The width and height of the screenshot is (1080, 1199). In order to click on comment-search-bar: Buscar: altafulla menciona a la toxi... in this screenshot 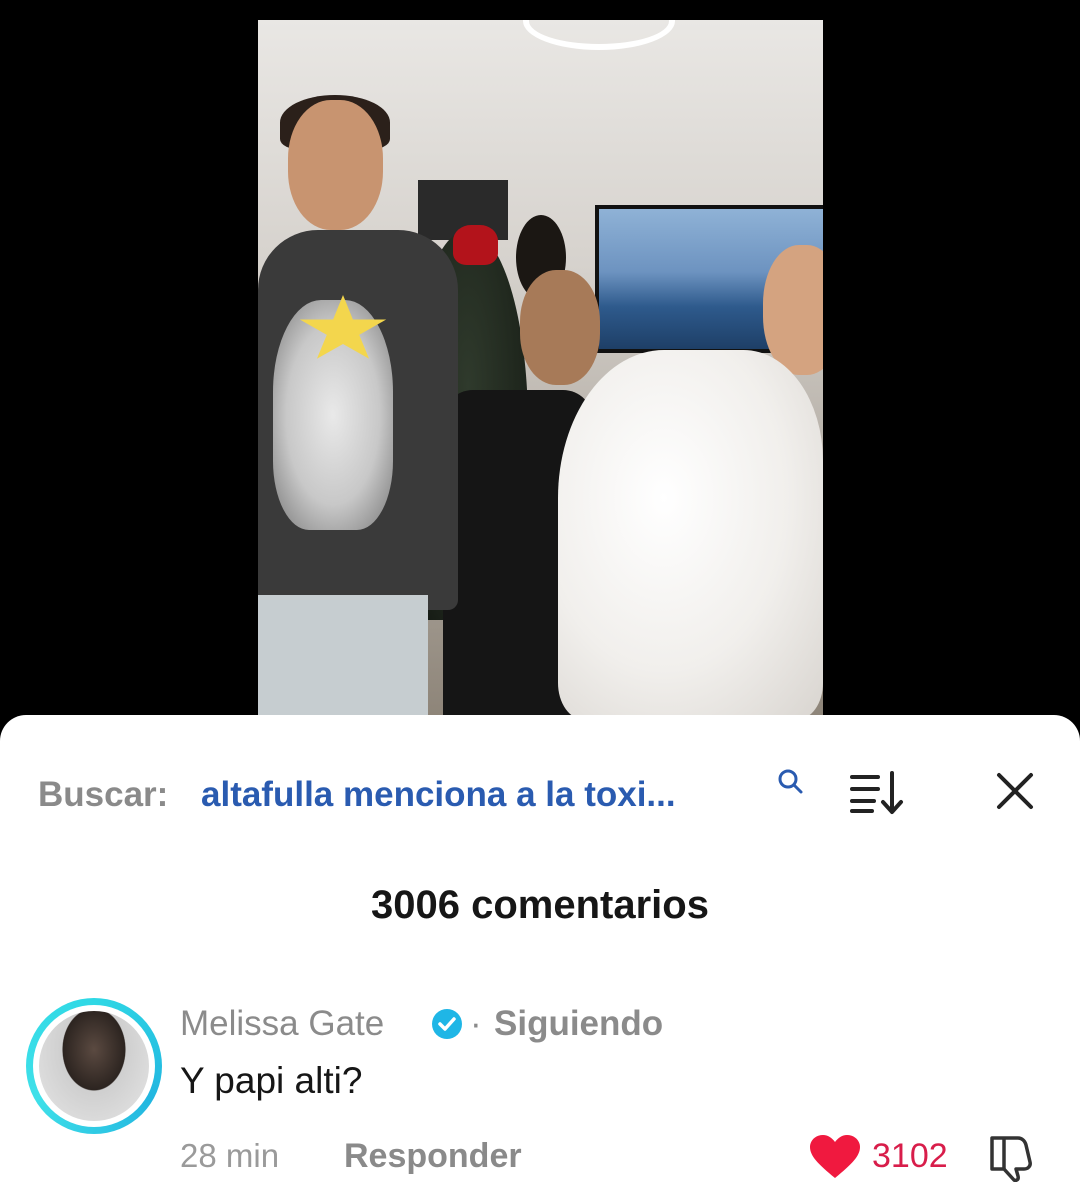, I will do `click(543, 792)`.